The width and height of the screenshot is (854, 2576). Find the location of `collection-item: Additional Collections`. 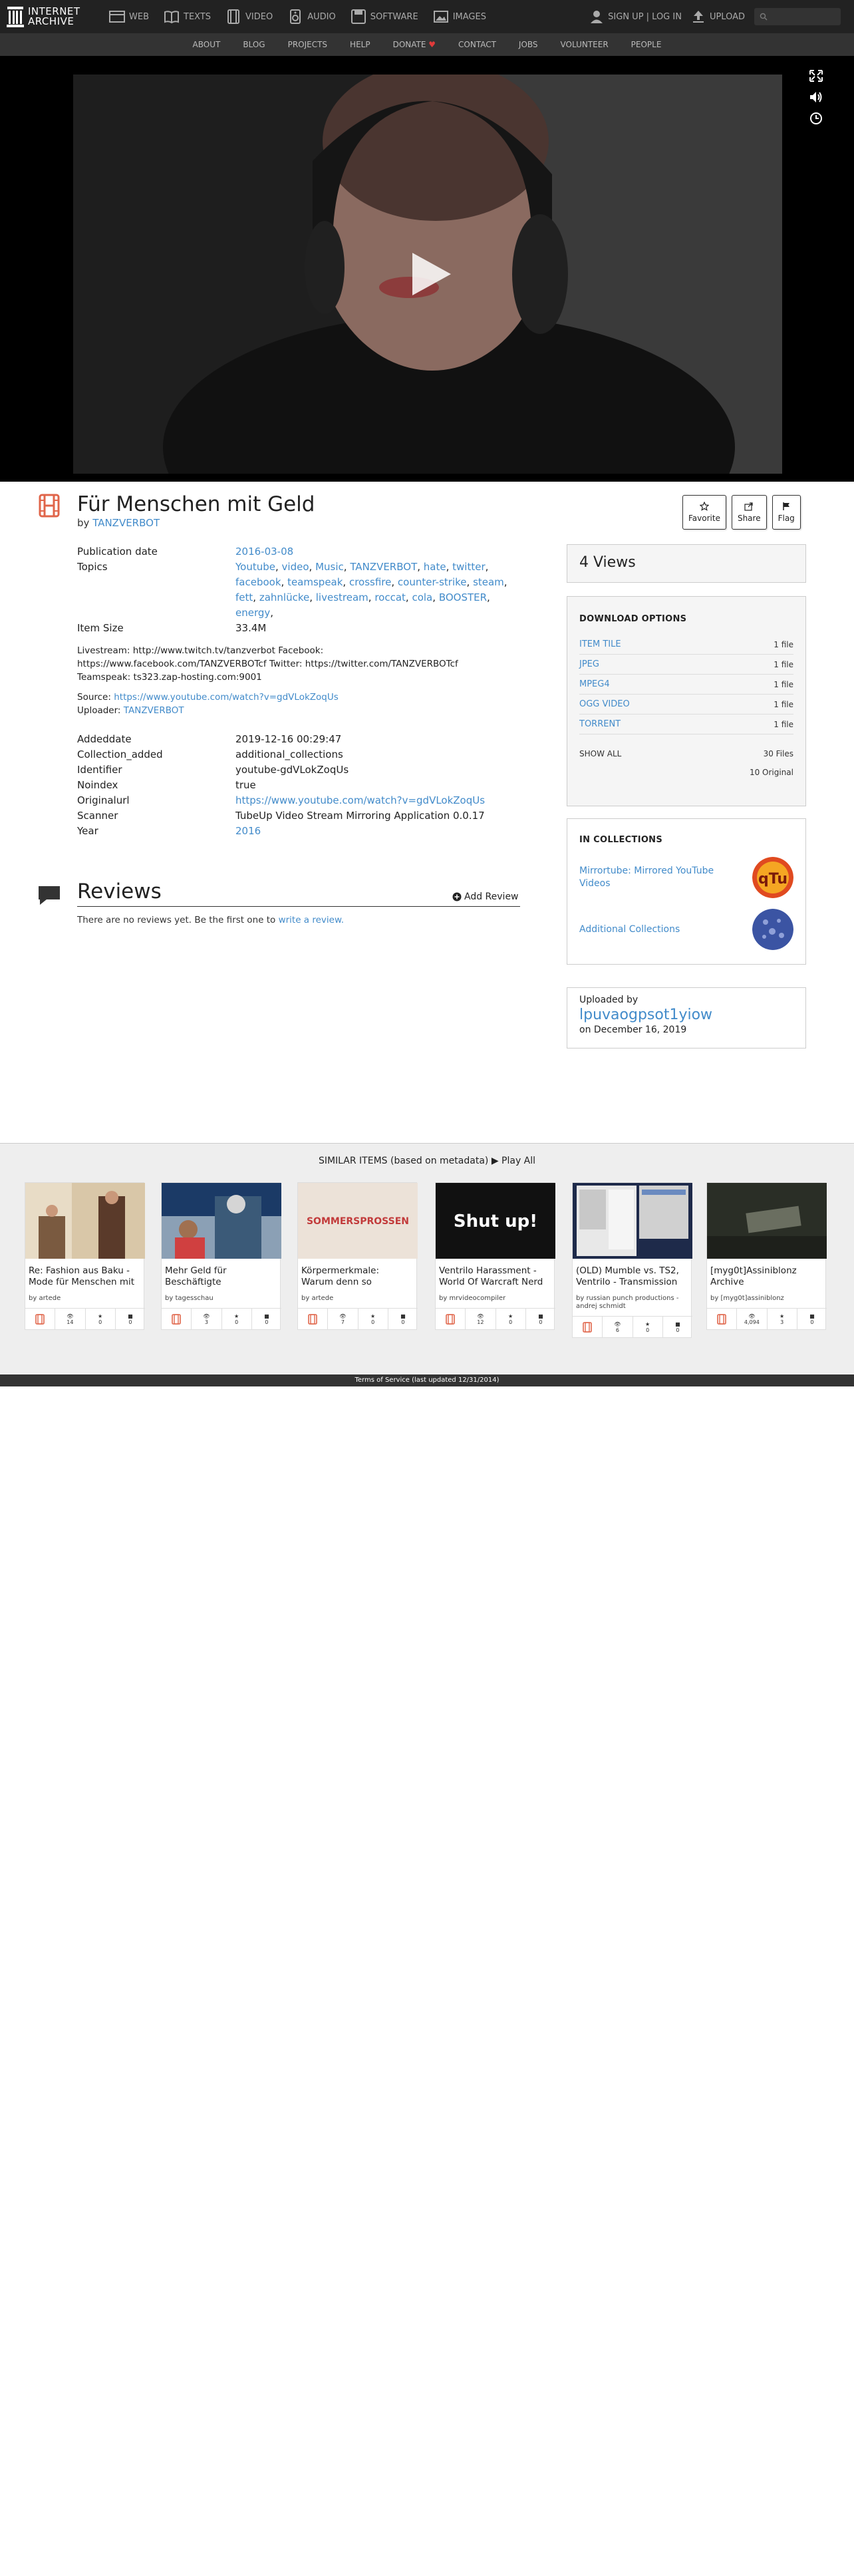

collection-item: Additional Collections is located at coordinates (686, 929).